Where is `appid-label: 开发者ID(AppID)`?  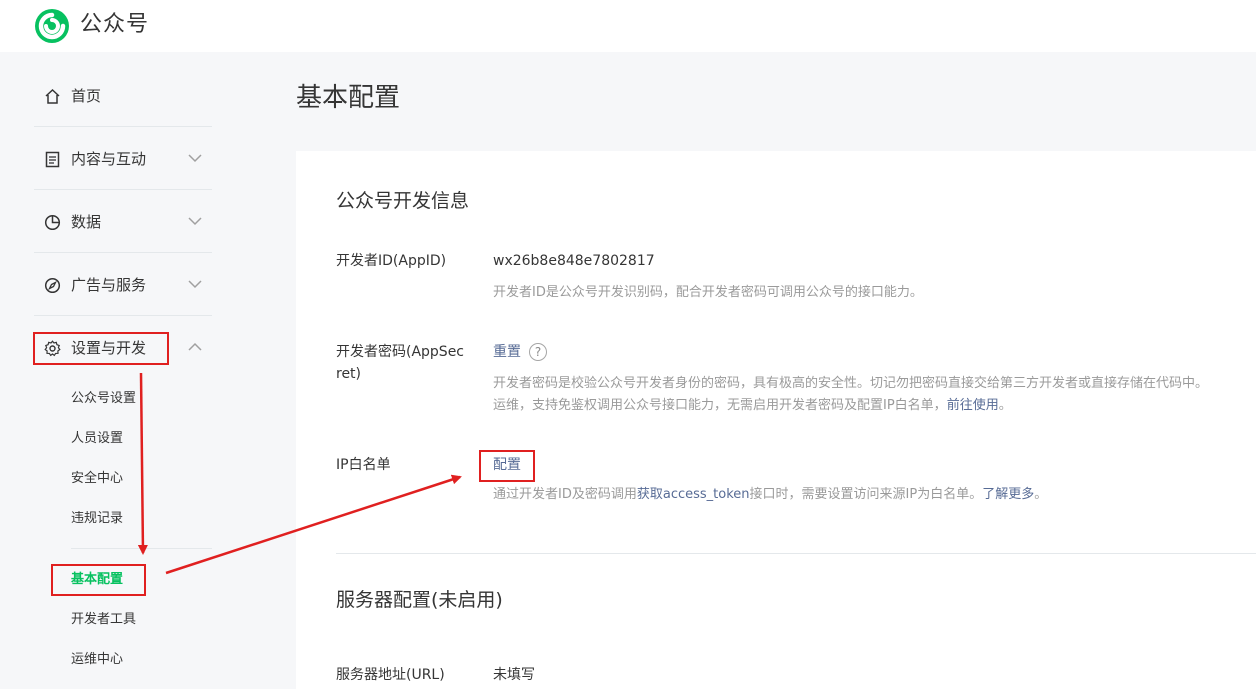 appid-label: 开发者ID(AppID) is located at coordinates (391, 261).